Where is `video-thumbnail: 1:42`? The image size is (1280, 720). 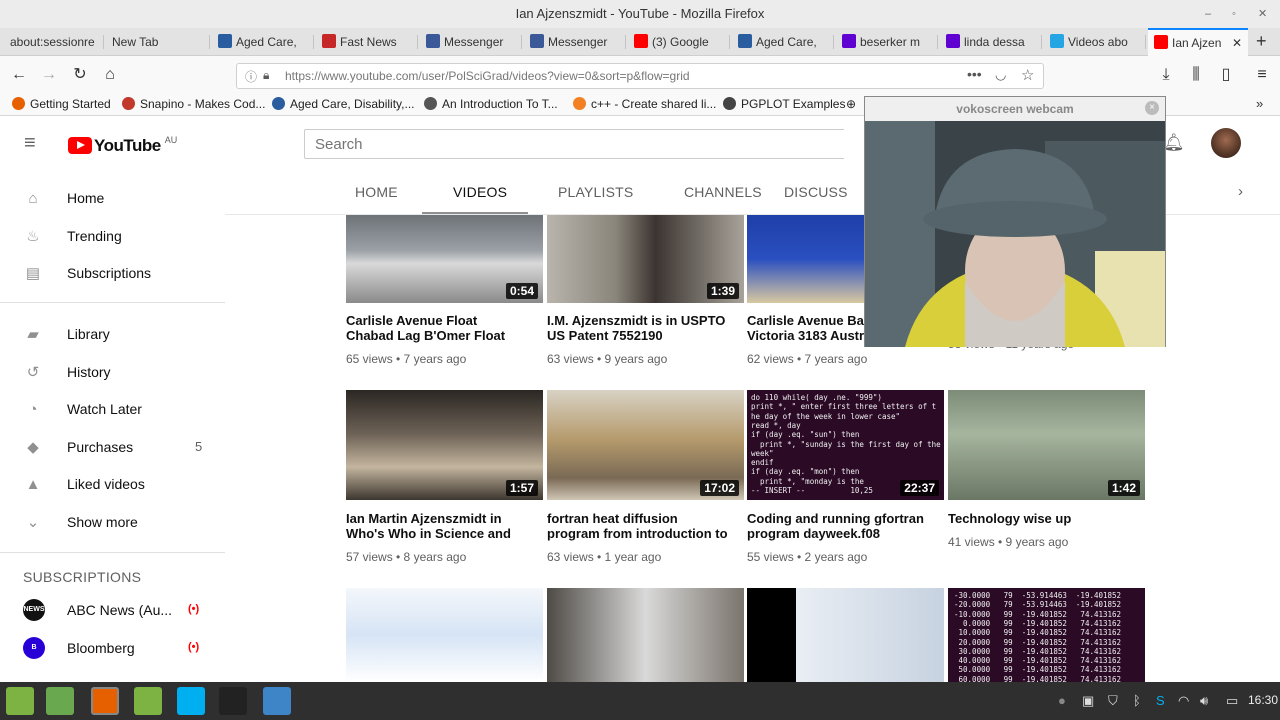
video-thumbnail: 1:42 is located at coordinates (1046, 445).